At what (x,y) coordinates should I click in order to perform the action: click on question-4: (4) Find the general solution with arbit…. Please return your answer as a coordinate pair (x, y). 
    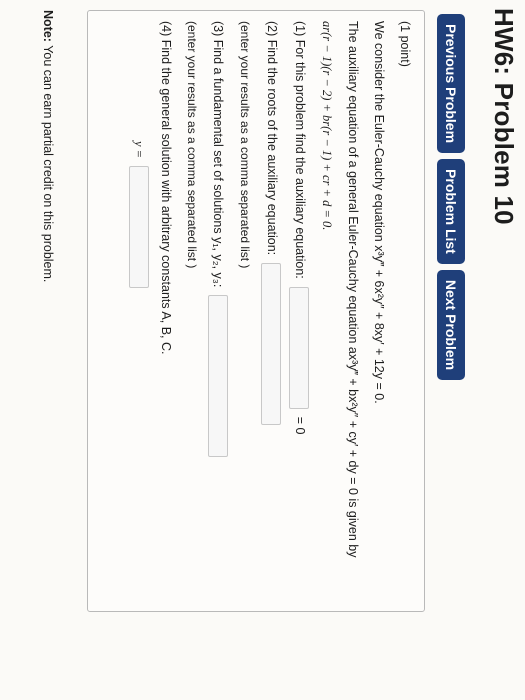
    Looking at the image, I should click on (165, 188).